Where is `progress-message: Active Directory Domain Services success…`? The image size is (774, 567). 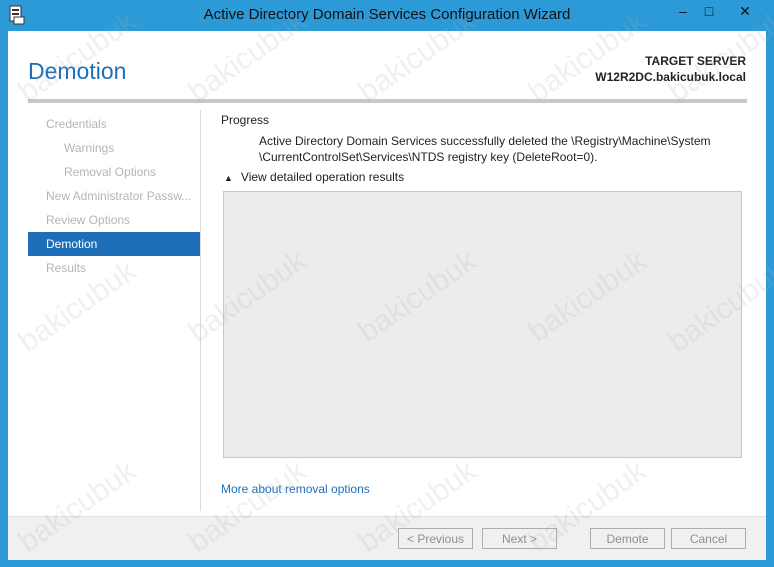
progress-message: Active Directory Domain Services success… is located at coordinates (499, 149).